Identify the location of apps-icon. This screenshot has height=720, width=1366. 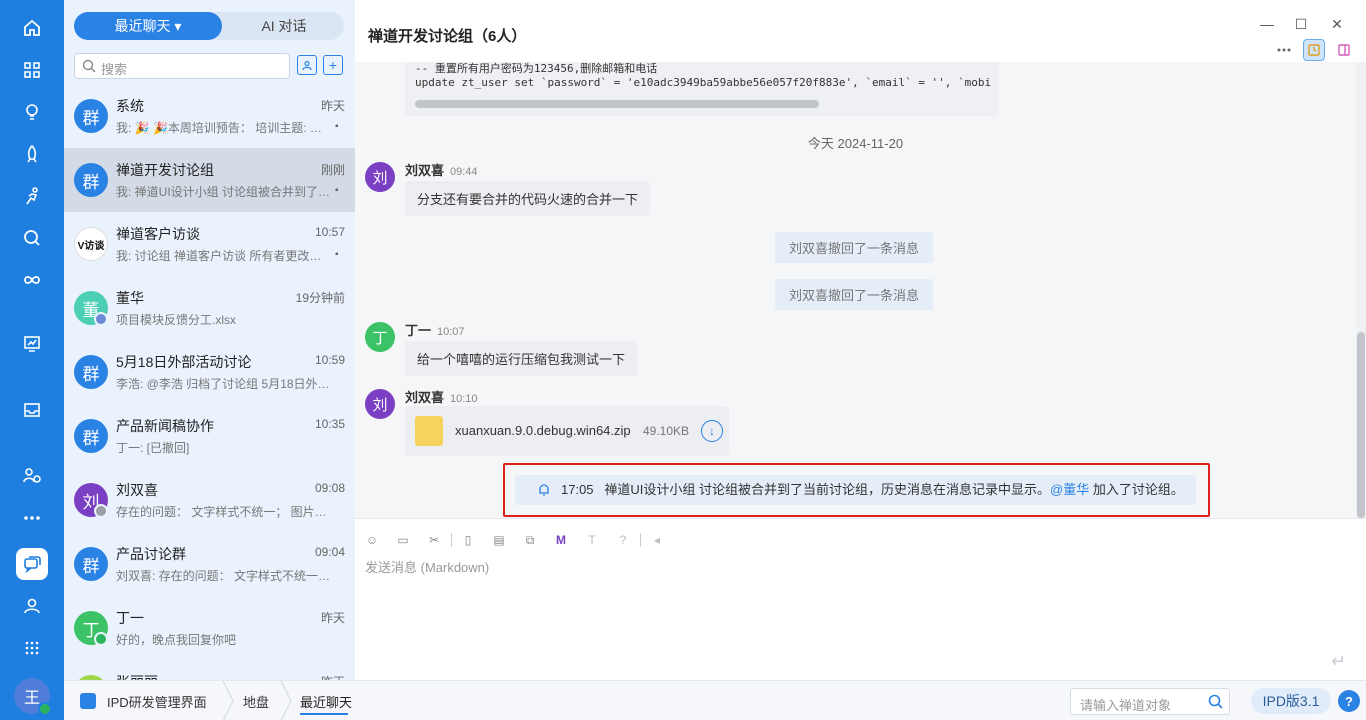
(32, 70).